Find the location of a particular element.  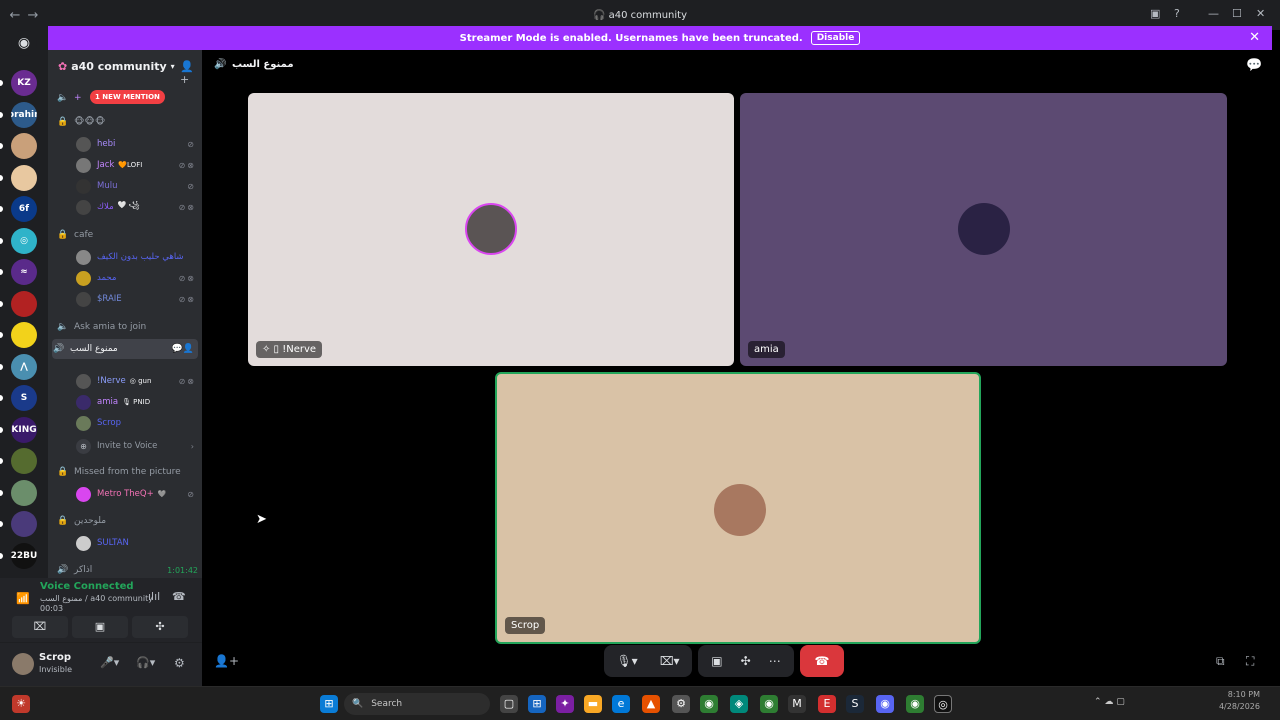

banner-close-icon: ✕ is located at coordinates (1254, 37).